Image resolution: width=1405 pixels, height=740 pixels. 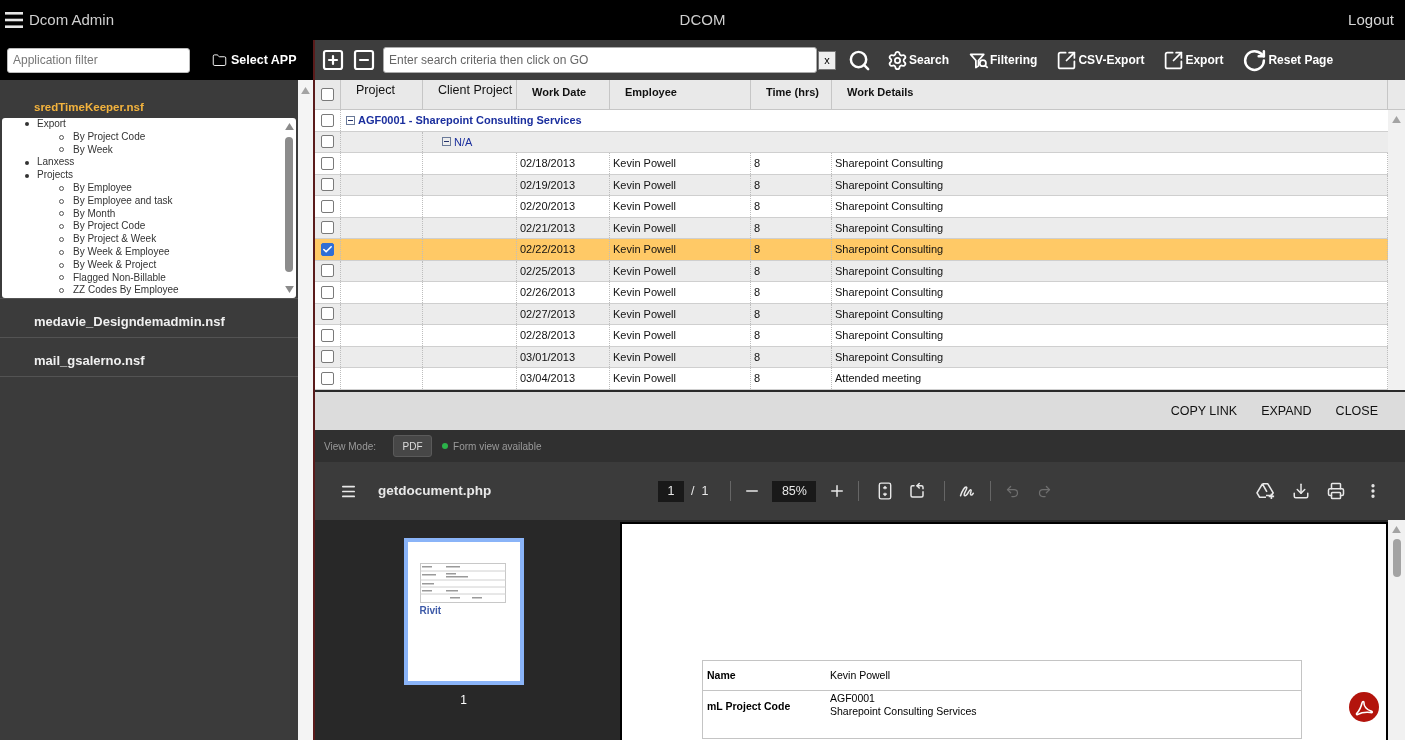 What do you see at coordinates (791, 94) in the screenshot?
I see `column-header: Time (hrs)` at bounding box center [791, 94].